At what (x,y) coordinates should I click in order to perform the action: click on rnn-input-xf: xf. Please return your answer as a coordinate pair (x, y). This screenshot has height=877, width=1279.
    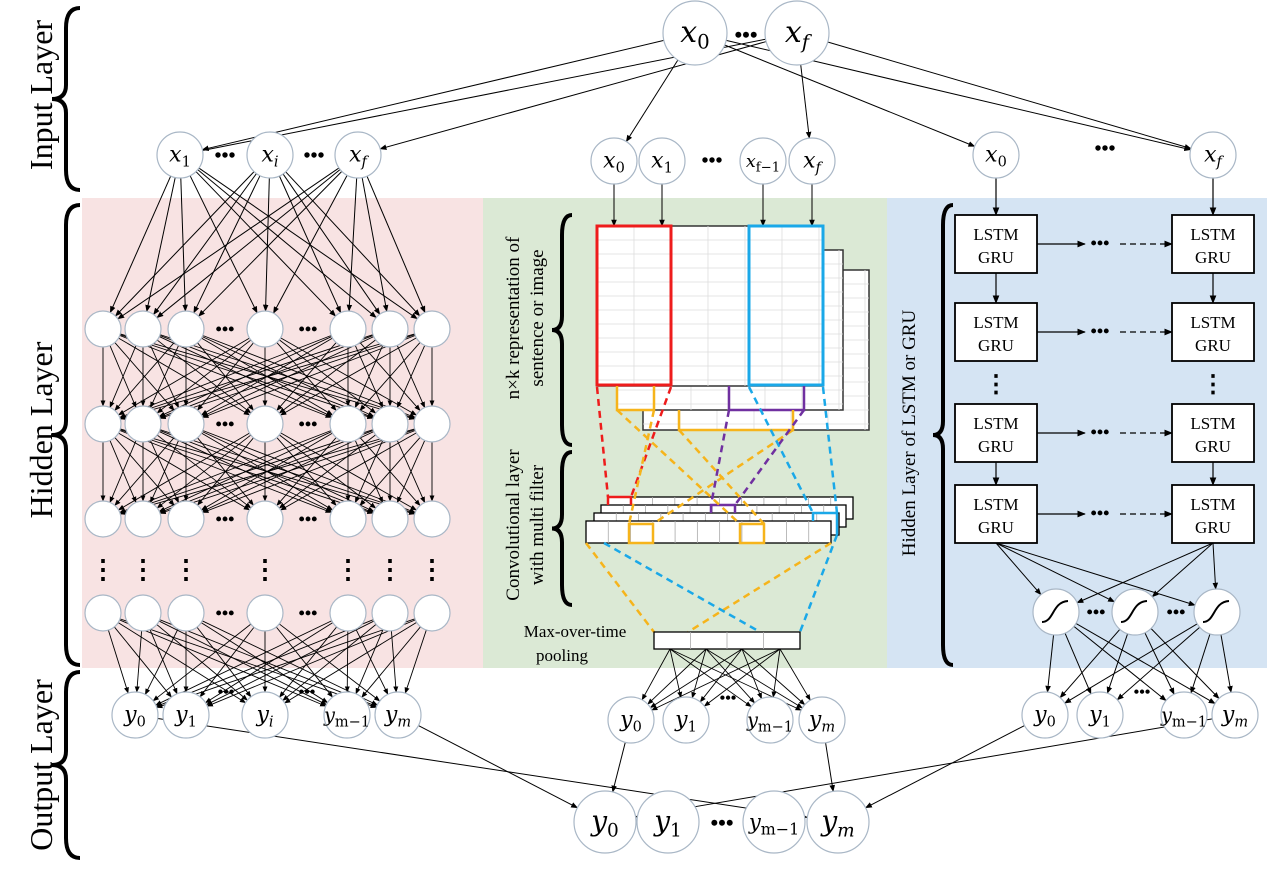
    Looking at the image, I should click on (1213, 155).